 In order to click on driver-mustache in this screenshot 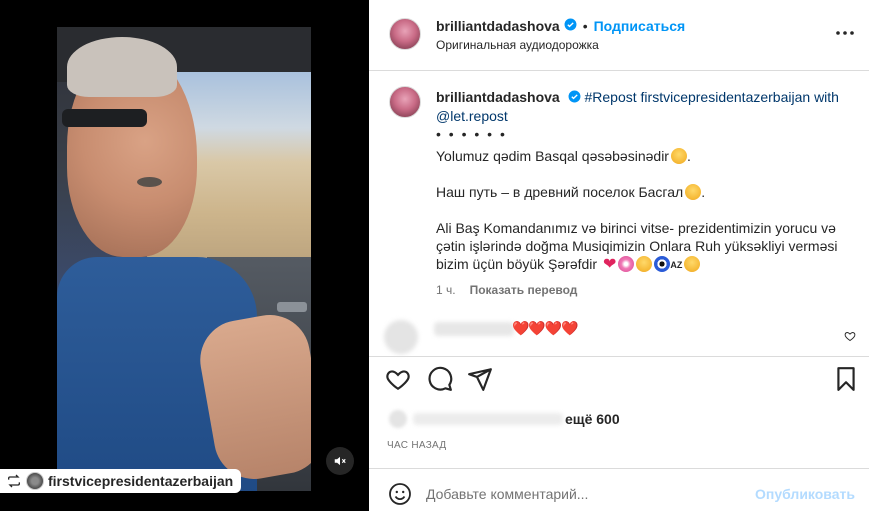, I will do `click(149, 182)`.